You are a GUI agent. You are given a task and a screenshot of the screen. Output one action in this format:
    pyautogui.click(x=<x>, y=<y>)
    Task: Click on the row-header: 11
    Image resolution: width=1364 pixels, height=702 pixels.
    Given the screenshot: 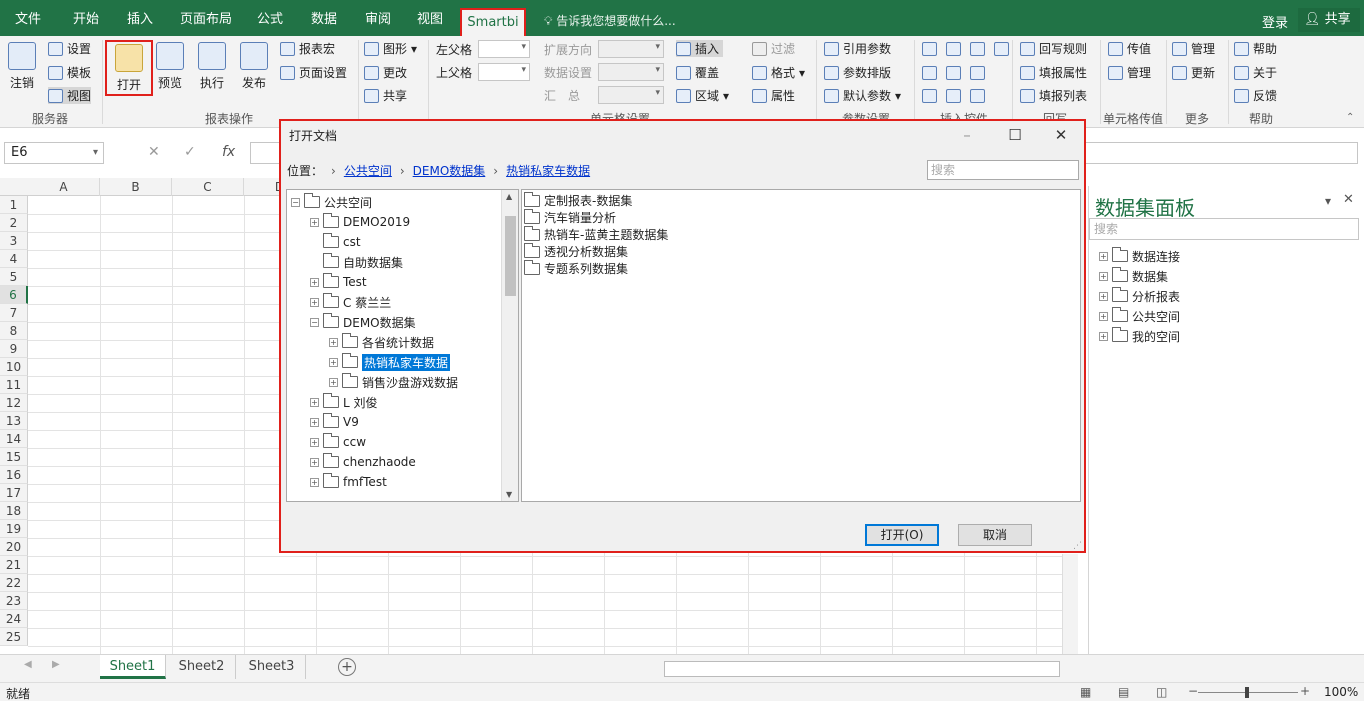 What is the action you would take?
    pyautogui.click(x=14, y=385)
    